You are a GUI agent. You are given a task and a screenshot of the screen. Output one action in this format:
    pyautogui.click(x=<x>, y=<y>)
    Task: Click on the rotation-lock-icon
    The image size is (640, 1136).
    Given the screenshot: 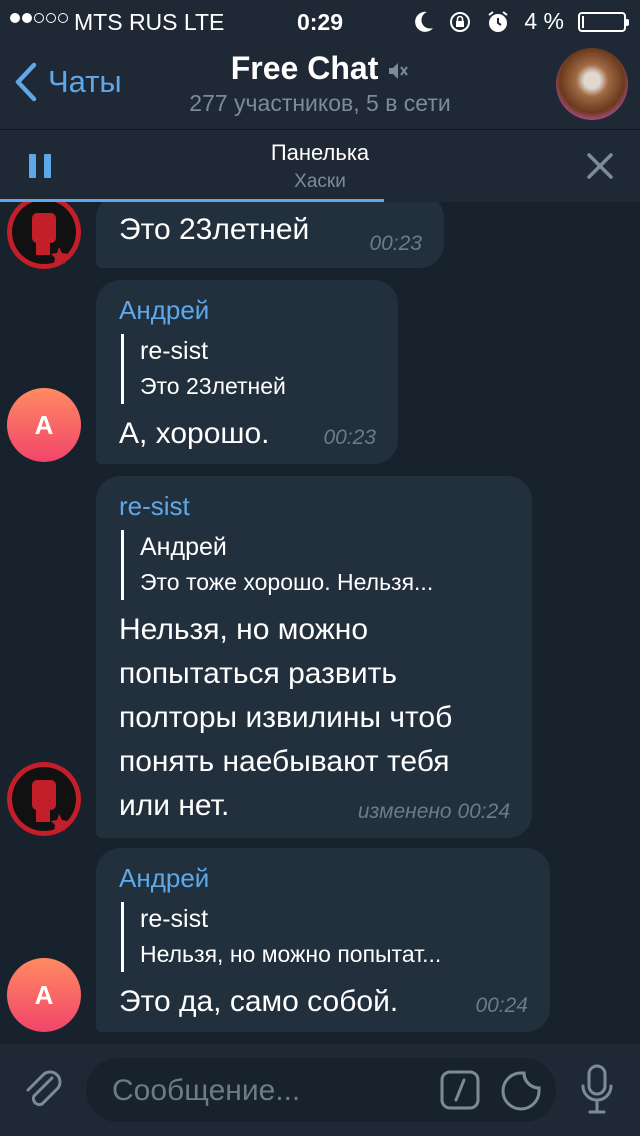 What is the action you would take?
    pyautogui.click(x=460, y=21)
    